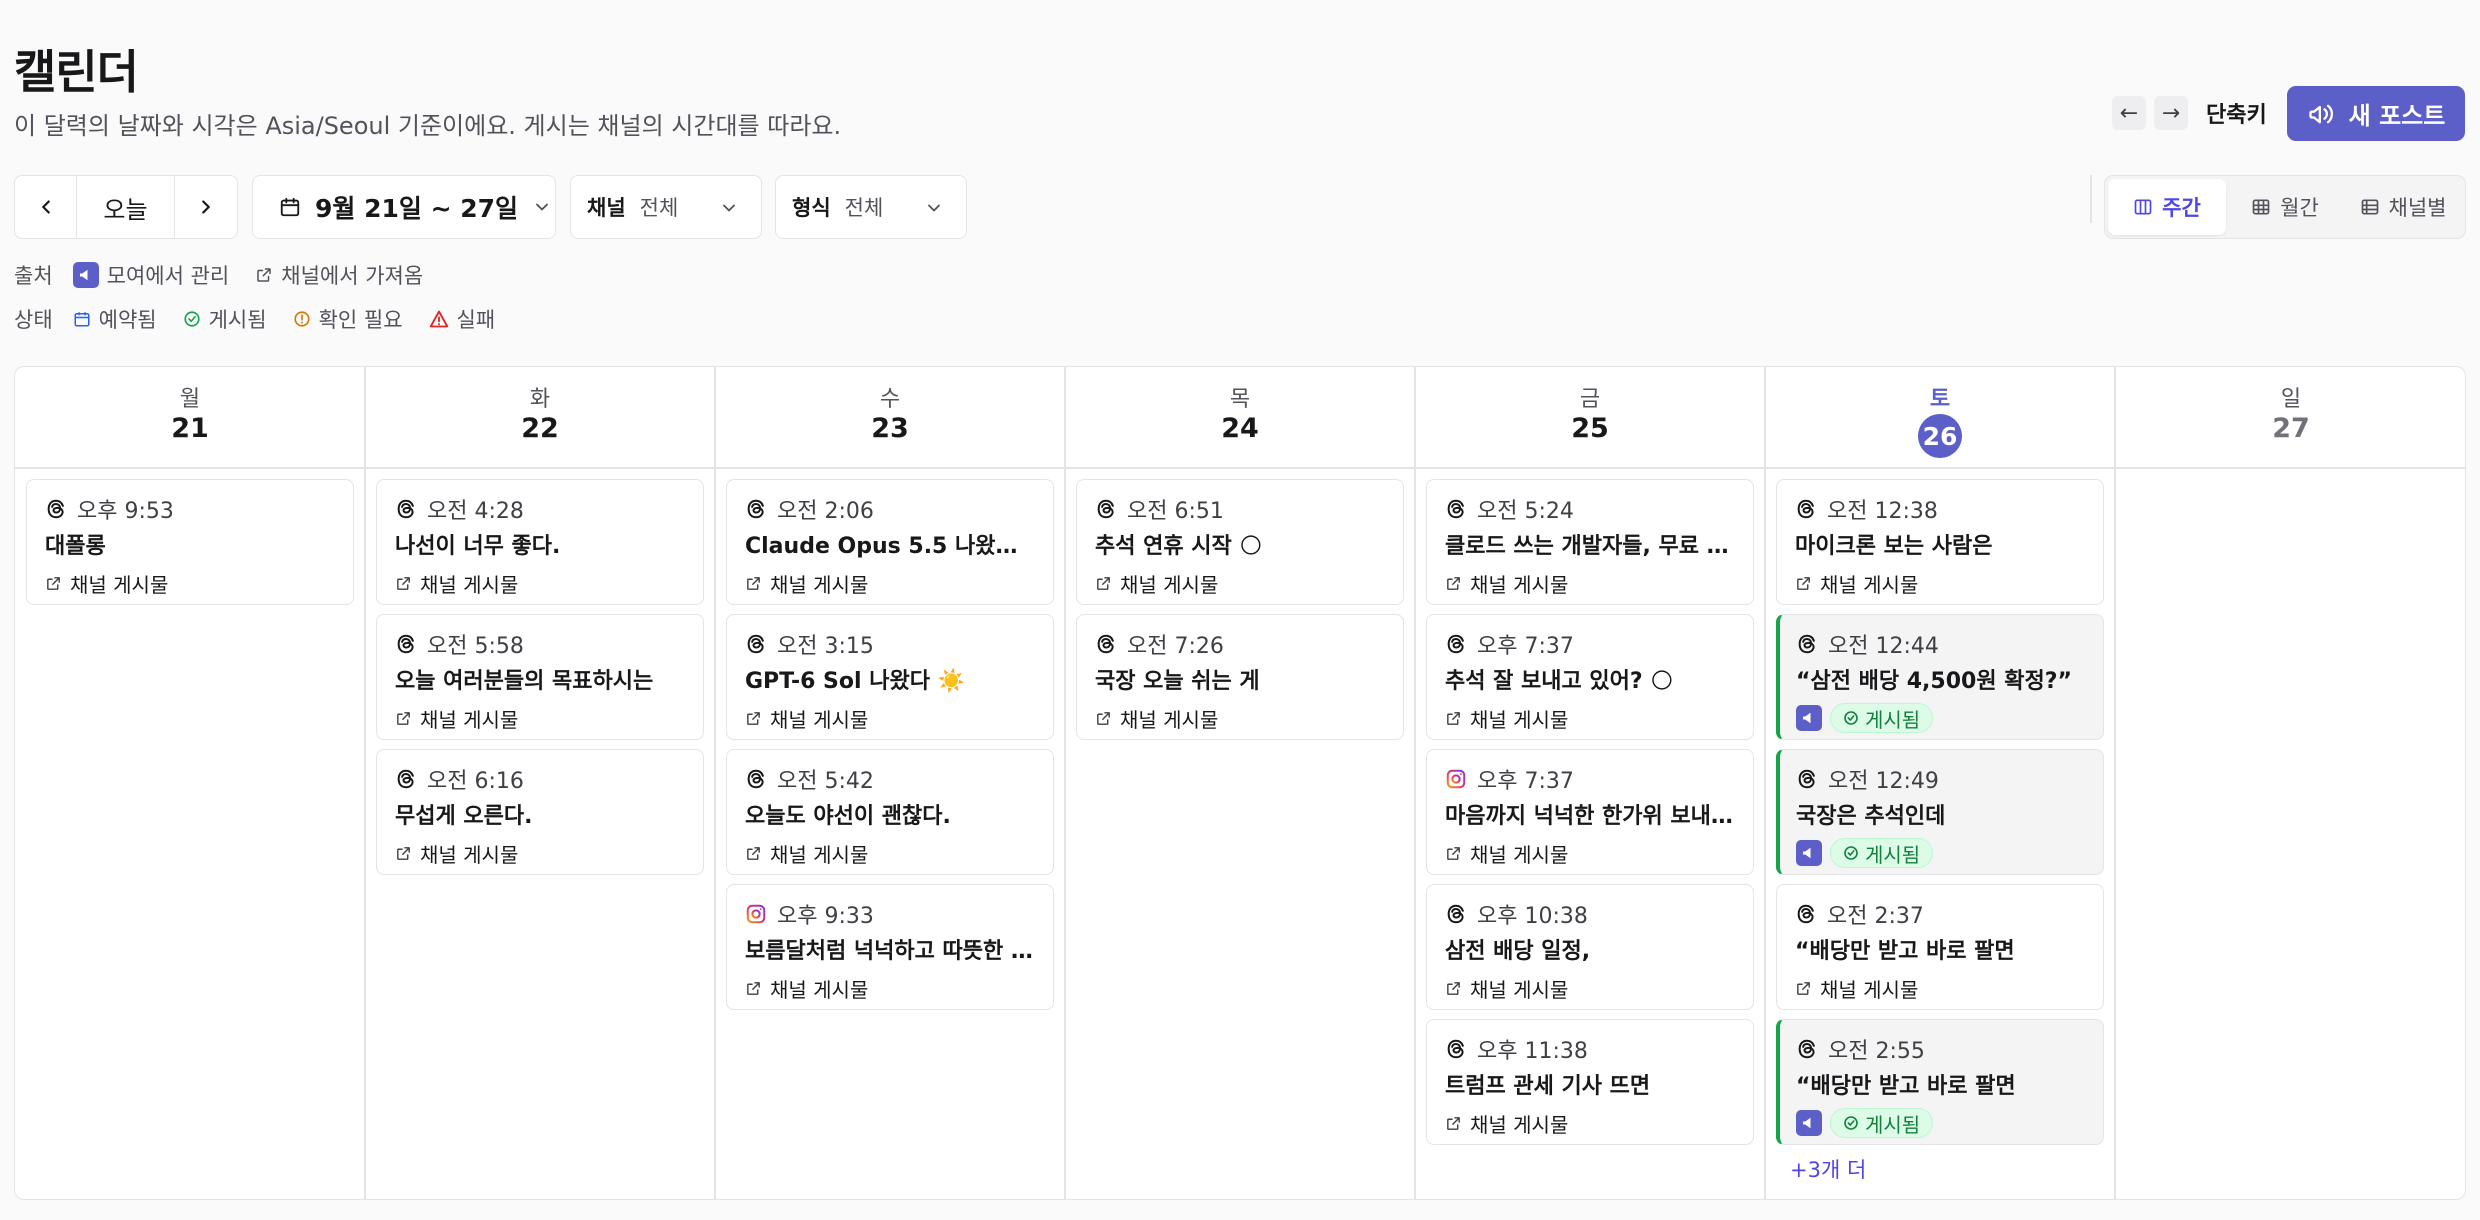 The image size is (2480, 1220). I want to click on post-time-row: 오전 5:24, so click(1590, 509).